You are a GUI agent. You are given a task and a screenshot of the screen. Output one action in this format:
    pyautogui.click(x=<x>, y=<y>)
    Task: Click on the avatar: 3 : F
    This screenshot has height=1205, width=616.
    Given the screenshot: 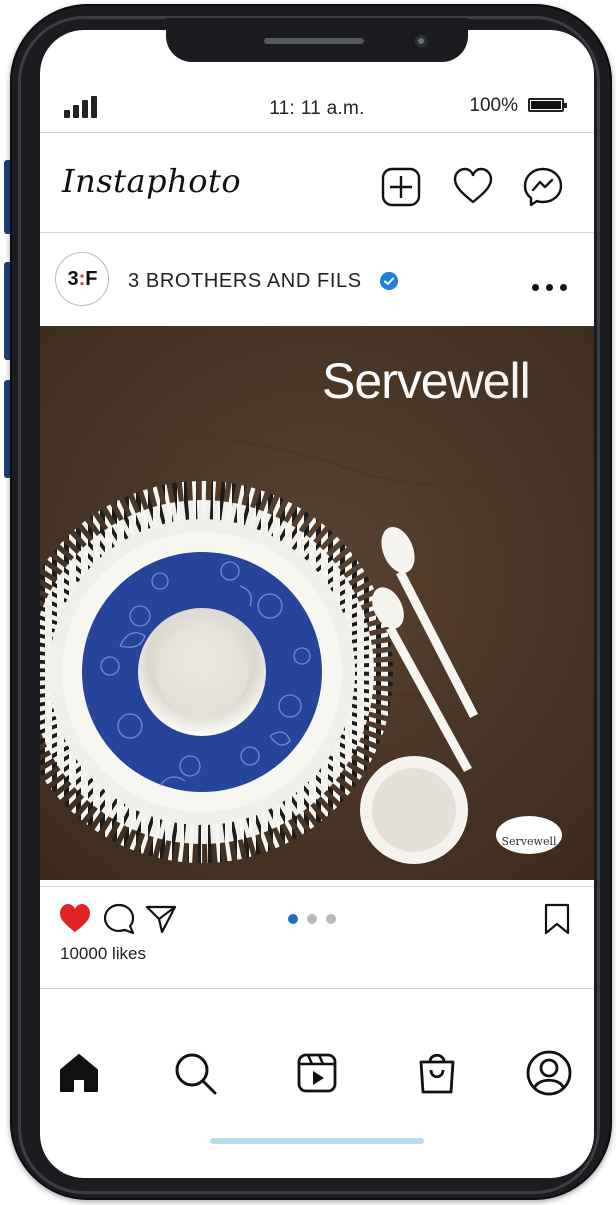 What is the action you would take?
    pyautogui.click(x=82, y=279)
    